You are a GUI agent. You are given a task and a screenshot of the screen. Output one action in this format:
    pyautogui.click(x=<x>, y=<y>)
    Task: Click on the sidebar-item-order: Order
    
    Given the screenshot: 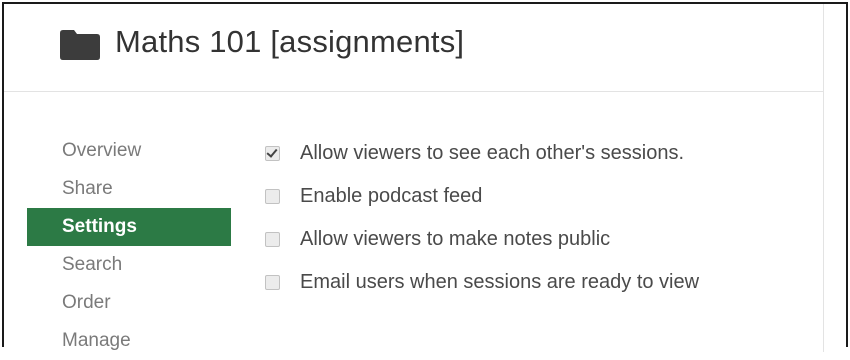 What is the action you would take?
    pyautogui.click(x=129, y=303)
    